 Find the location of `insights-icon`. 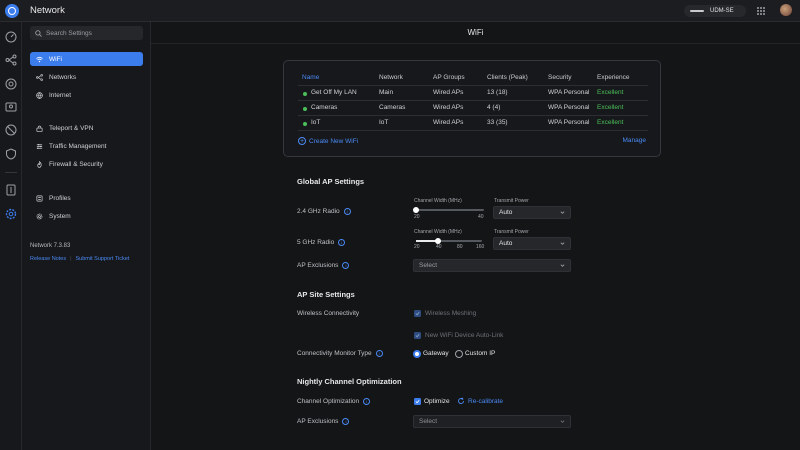

insights-icon is located at coordinates (11, 130).